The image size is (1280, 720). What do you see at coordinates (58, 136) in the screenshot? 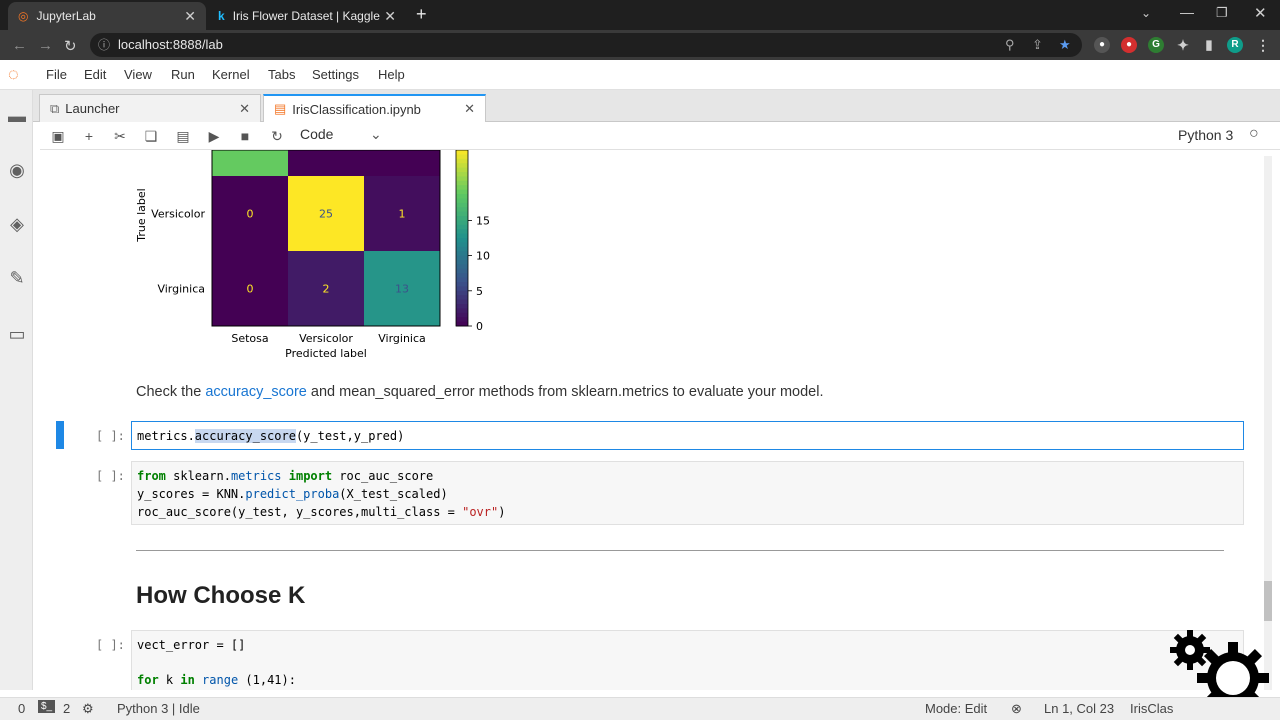
I see `save-icon: ▣` at bounding box center [58, 136].